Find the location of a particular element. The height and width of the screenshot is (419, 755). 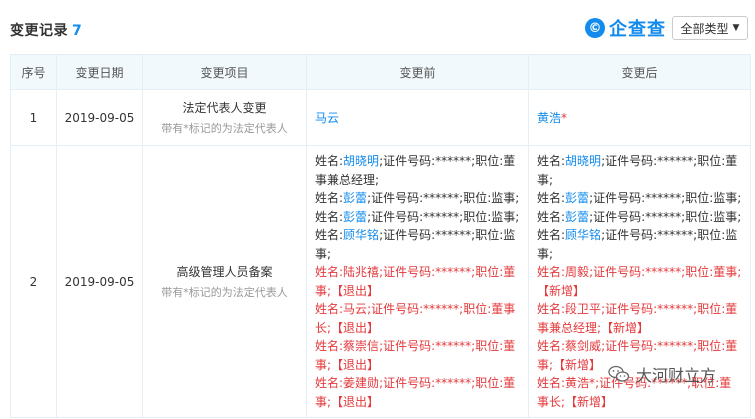

after-person-entry: 姓名:段卫平;证件号码:******;职位:董事兼总经理;【新增】 is located at coordinates (639, 318).